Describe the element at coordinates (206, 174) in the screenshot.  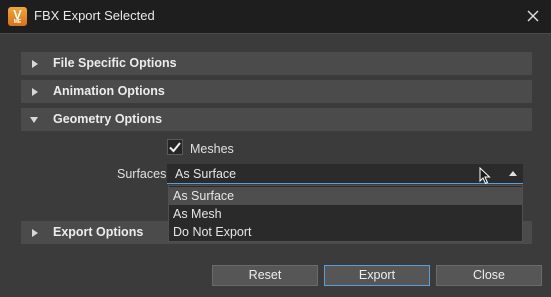
I see `surfaces-value: As Surface` at that location.